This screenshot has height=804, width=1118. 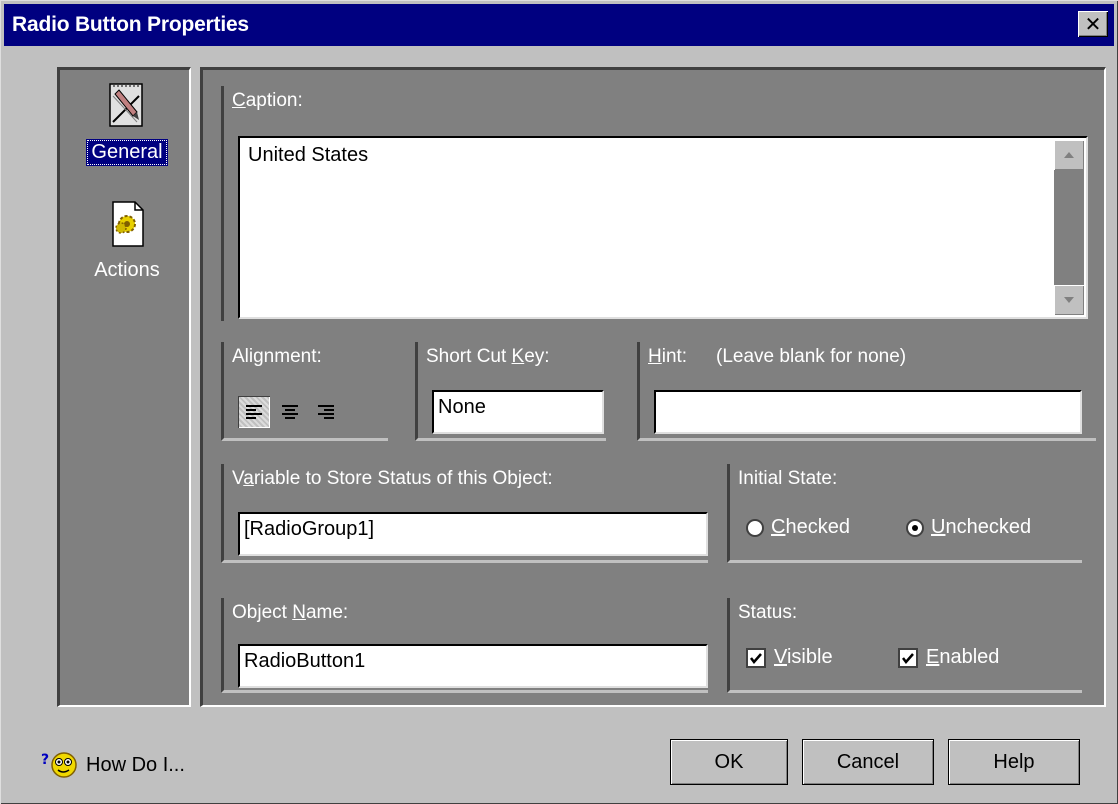 What do you see at coordinates (868, 412) in the screenshot?
I see `hint-input` at bounding box center [868, 412].